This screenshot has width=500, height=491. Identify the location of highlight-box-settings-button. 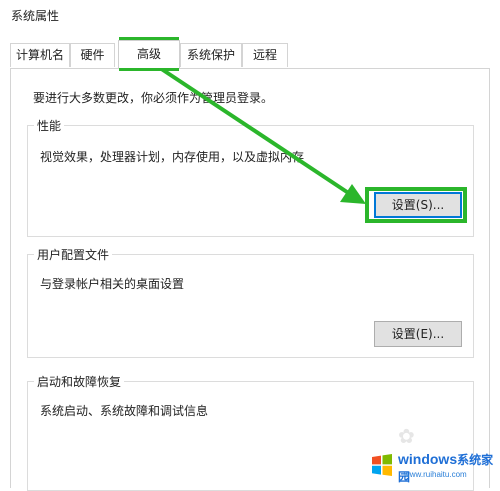
(416, 205).